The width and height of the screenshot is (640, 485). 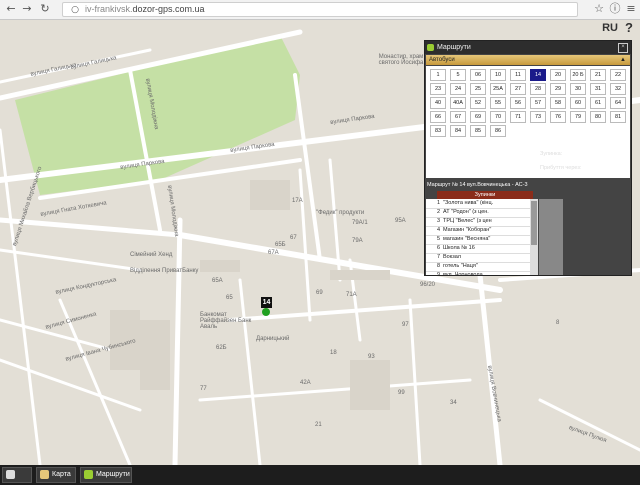 What do you see at coordinates (17, 475) in the screenshot?
I see `settings-button` at bounding box center [17, 475].